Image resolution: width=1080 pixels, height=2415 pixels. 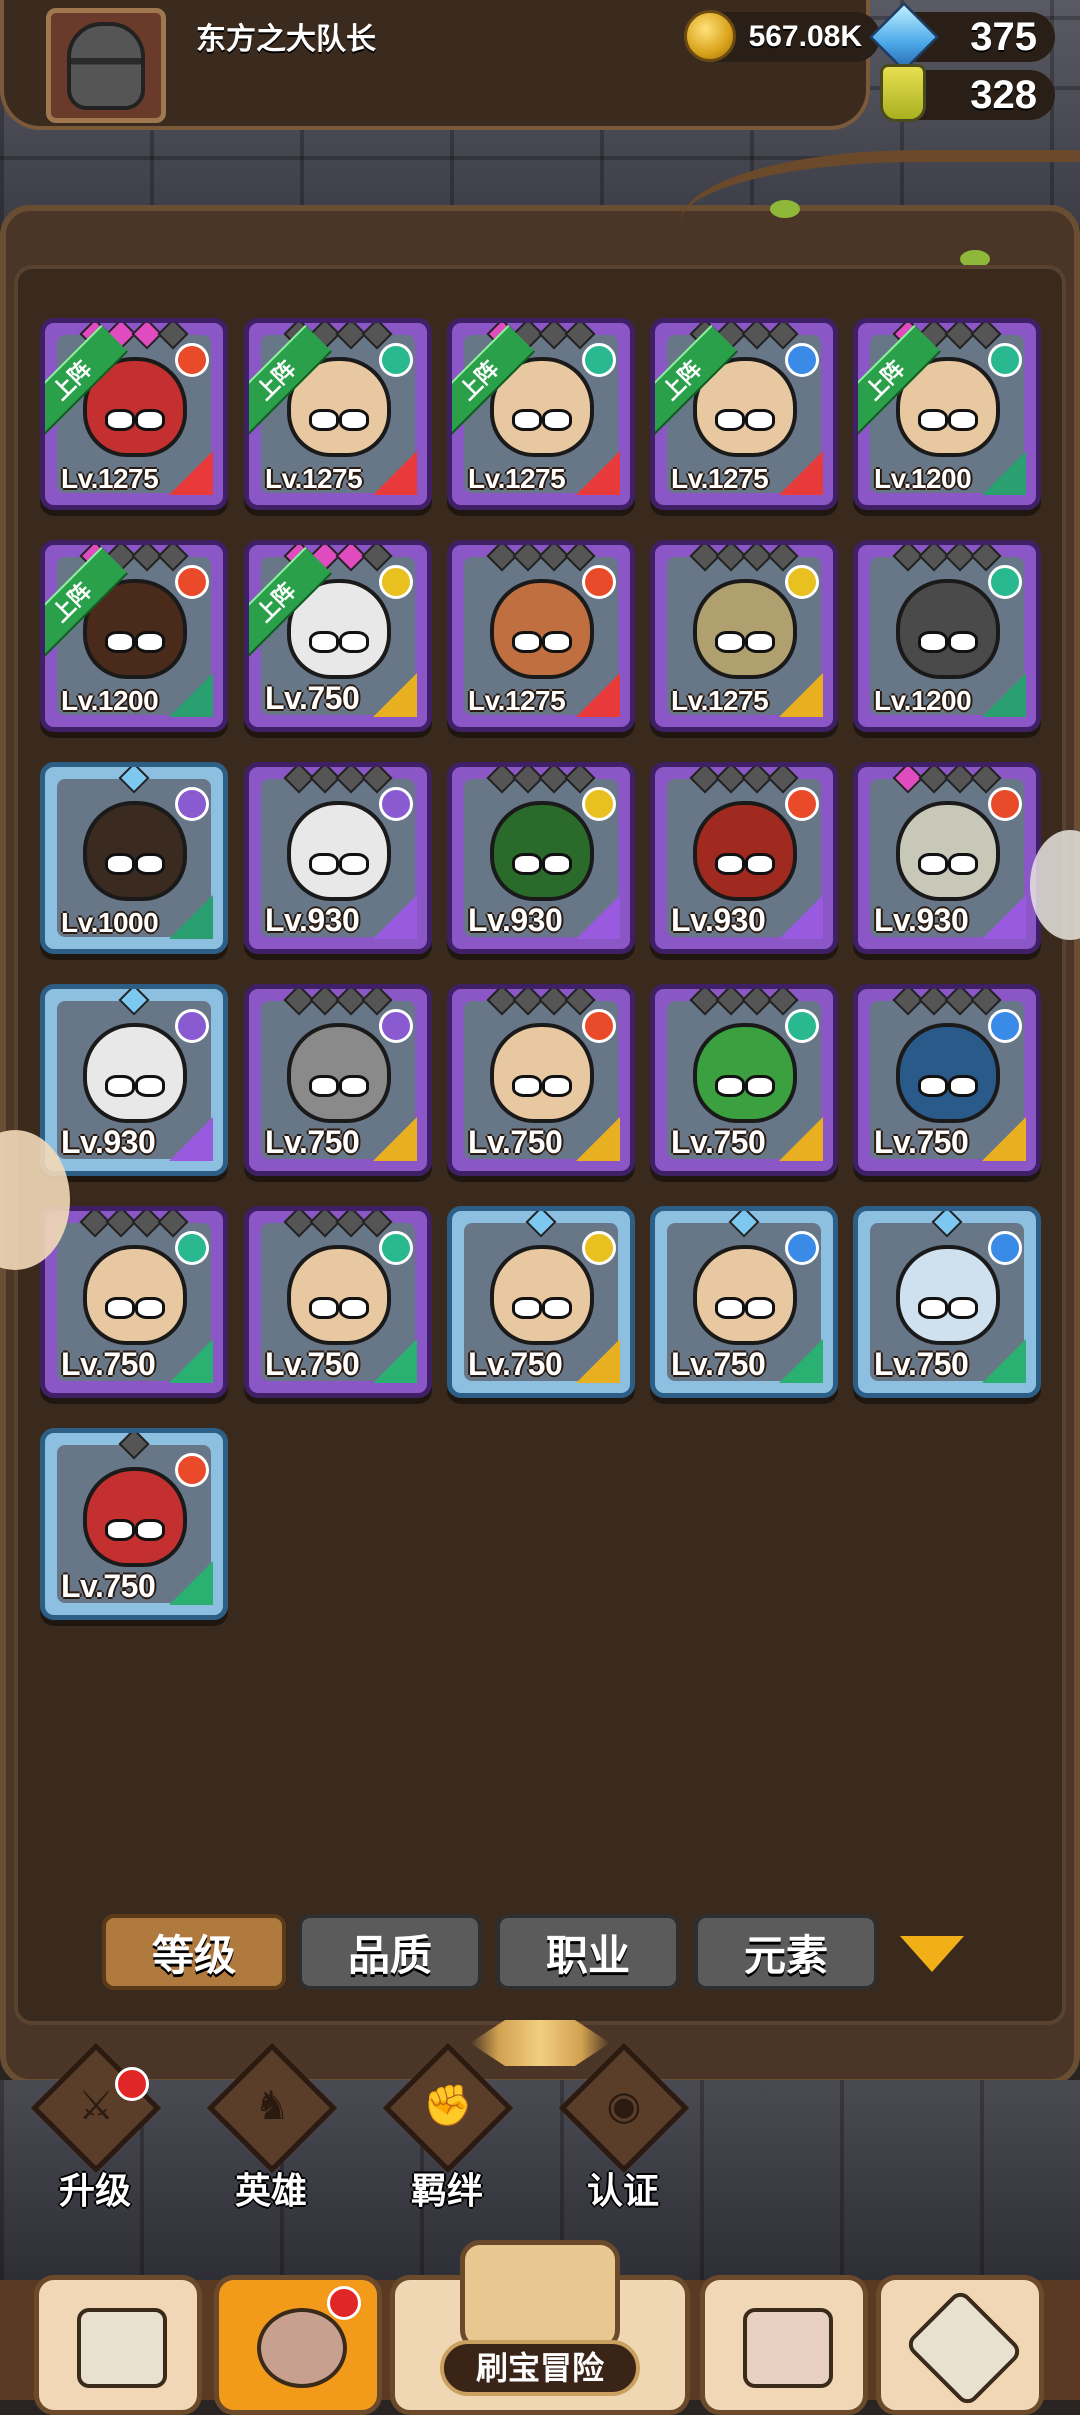 I want to click on potion-icon, so click(x=903, y=93).